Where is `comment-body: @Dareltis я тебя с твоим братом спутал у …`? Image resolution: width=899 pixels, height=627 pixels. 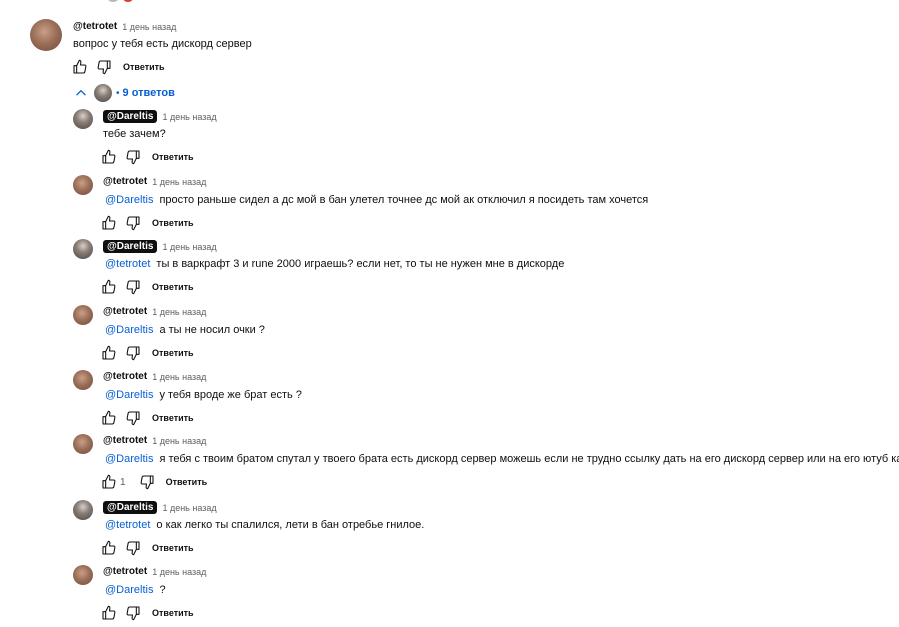 comment-body: @Dareltis я тебя с твоим братом спутал у … is located at coordinates (502, 459).